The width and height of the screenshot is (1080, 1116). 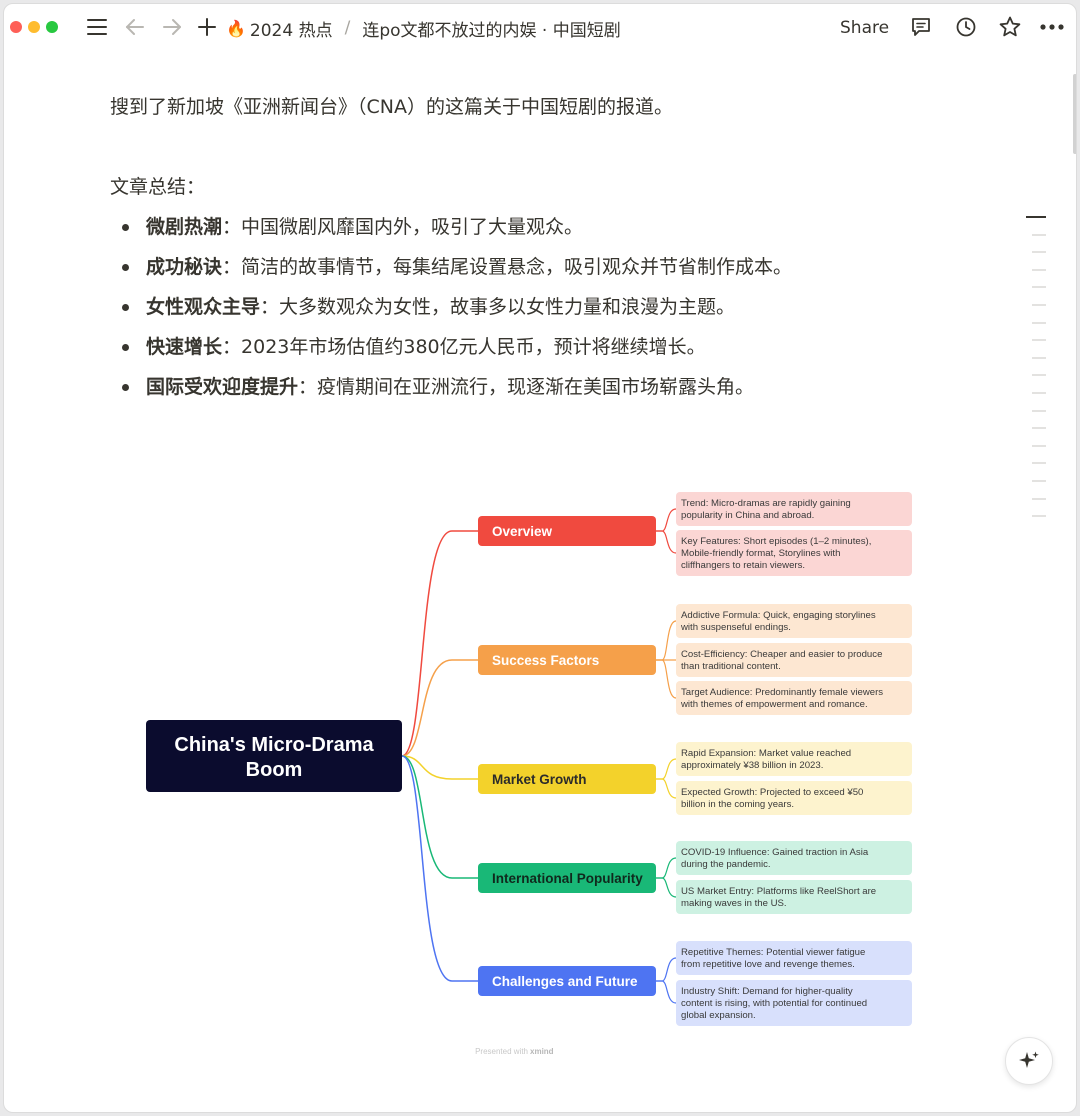 I want to click on bullet-text: ：疫情期间在亚洲流行，现逐渐在美国市场崭露头角。, so click(x=526, y=387).